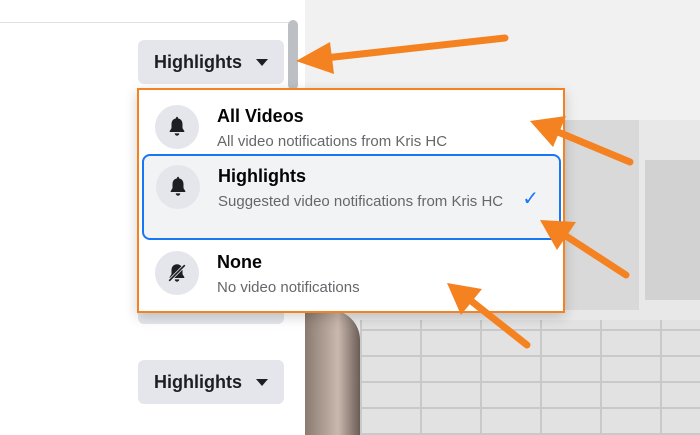  Describe the element at coordinates (288, 287) in the screenshot. I see `menu-item-subtitle: No video notifications` at that location.